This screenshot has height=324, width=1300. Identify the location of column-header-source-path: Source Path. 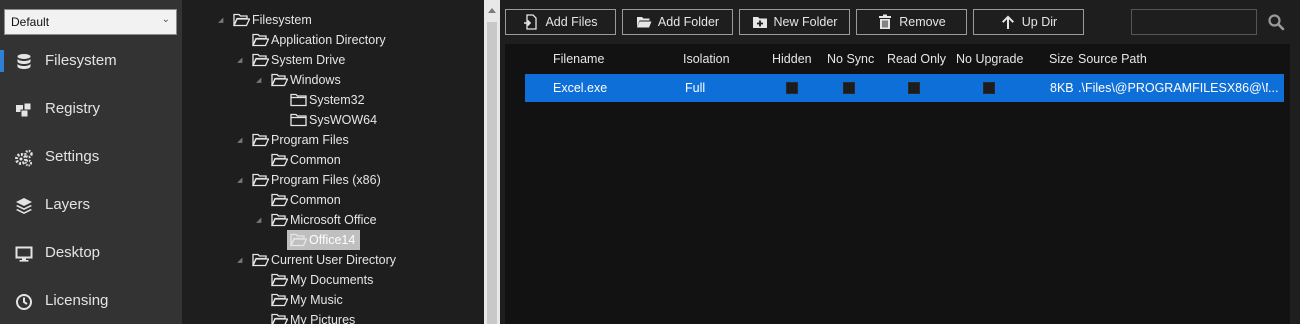
(1112, 59).